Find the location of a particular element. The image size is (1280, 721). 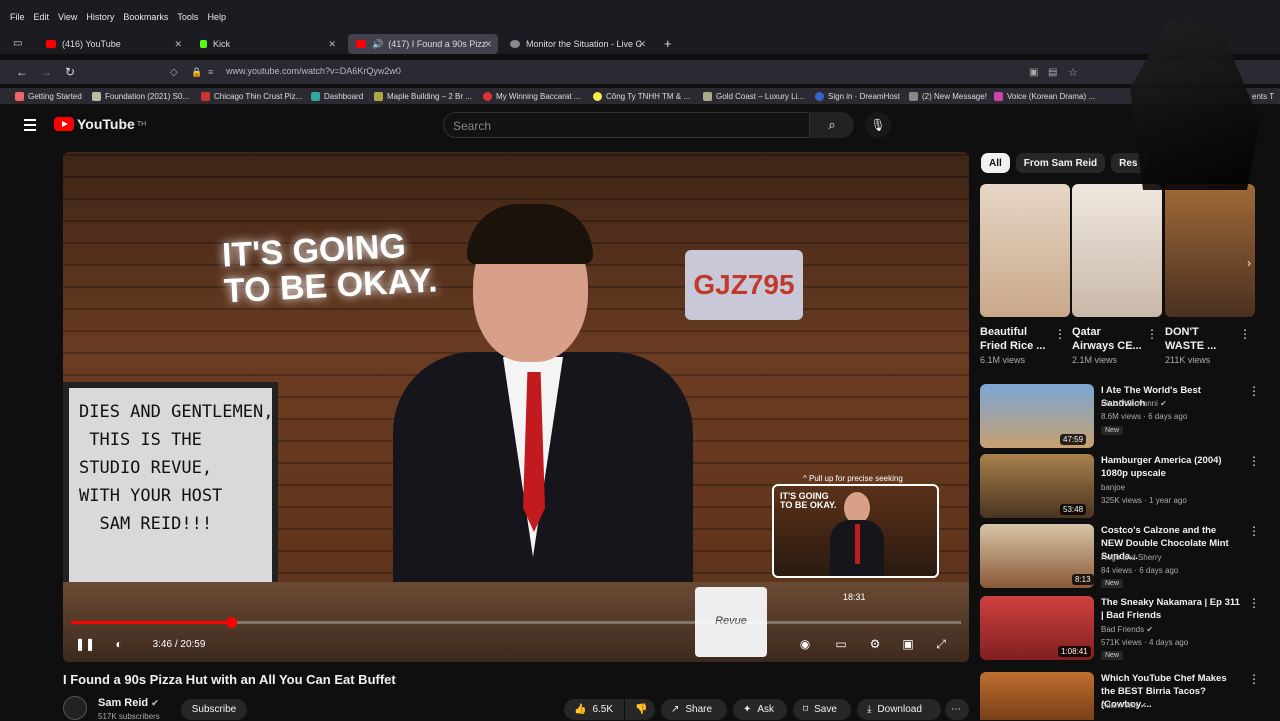

settings-button: ⚙ is located at coordinates (875, 644).